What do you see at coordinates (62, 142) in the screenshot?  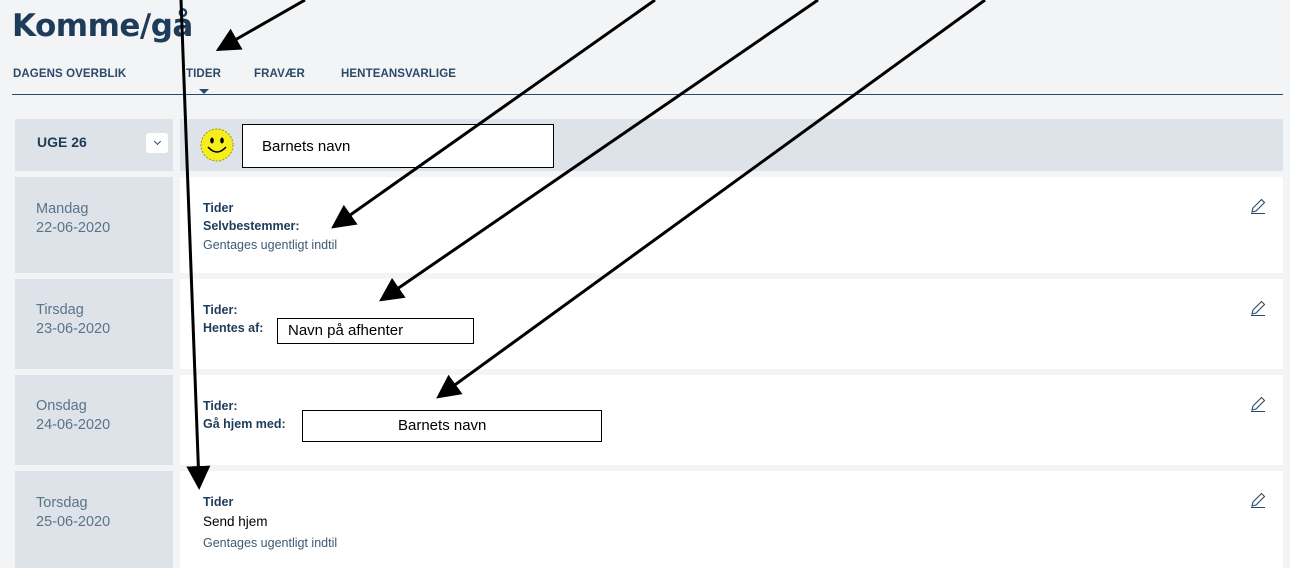 I see `week-label: UGE 26` at bounding box center [62, 142].